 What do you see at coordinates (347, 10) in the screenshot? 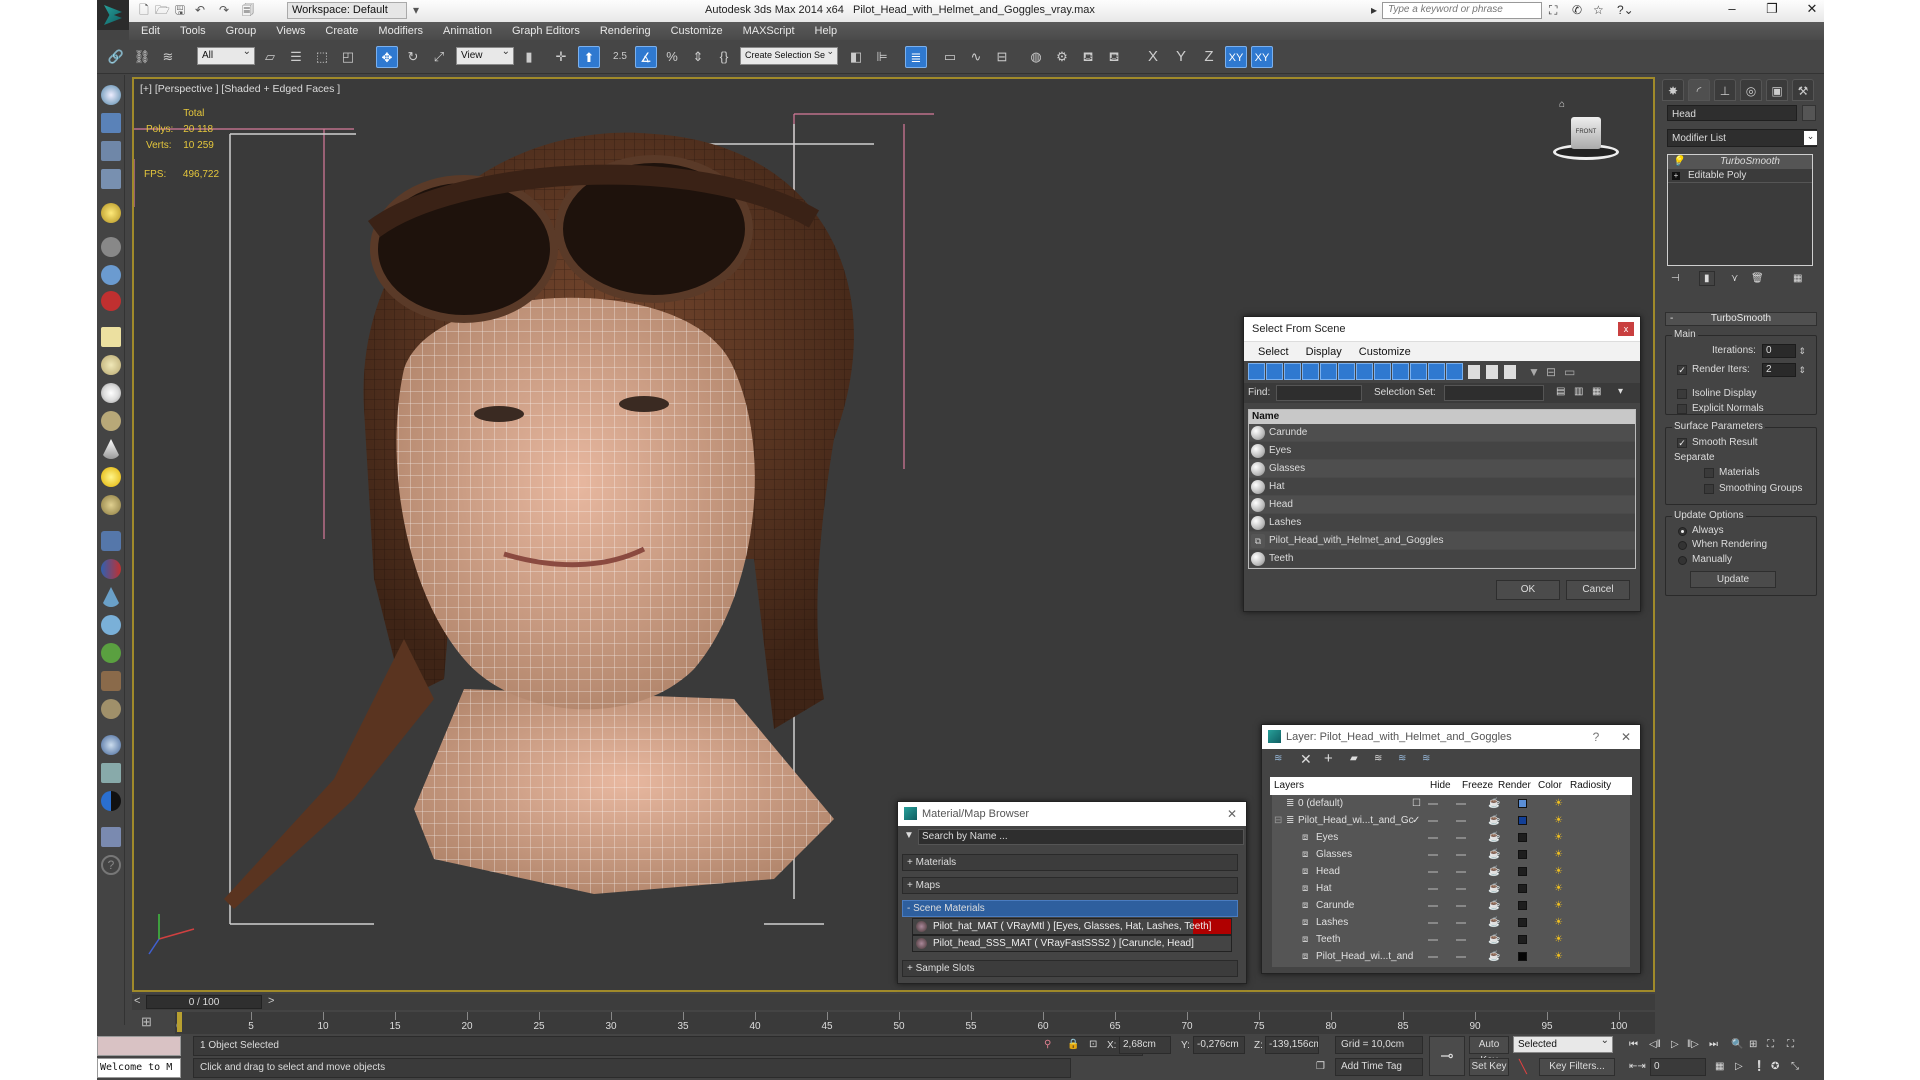
I see `workspace-dropdown: Workspace: Default` at bounding box center [347, 10].